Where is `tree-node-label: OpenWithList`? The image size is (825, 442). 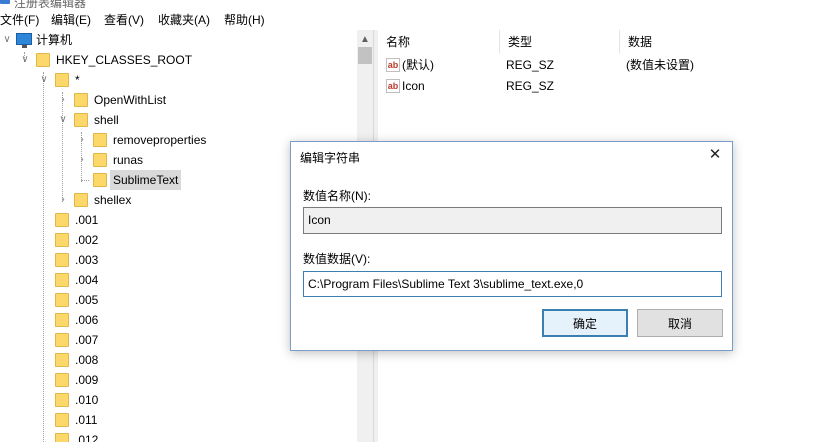 tree-node-label: OpenWithList is located at coordinates (130, 100).